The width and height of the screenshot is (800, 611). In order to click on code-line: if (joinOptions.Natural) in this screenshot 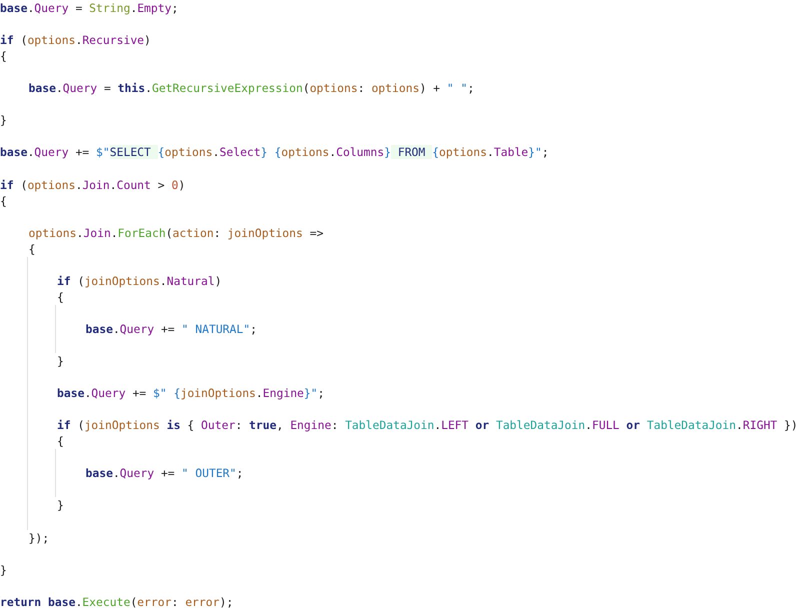, I will do `click(140, 280)`.